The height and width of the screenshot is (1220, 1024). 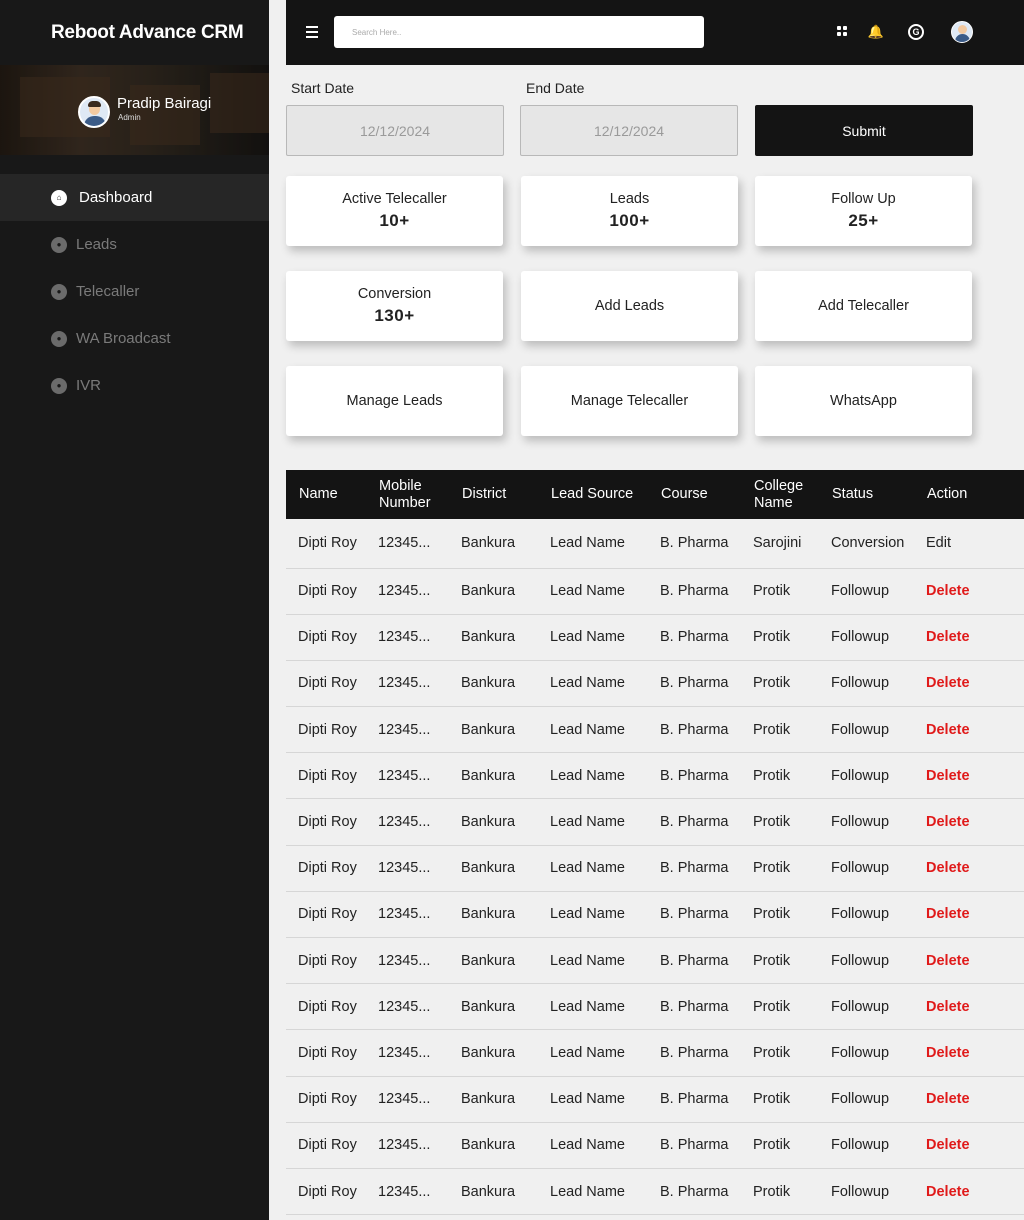 I want to click on avatar, so click(x=94, y=112).